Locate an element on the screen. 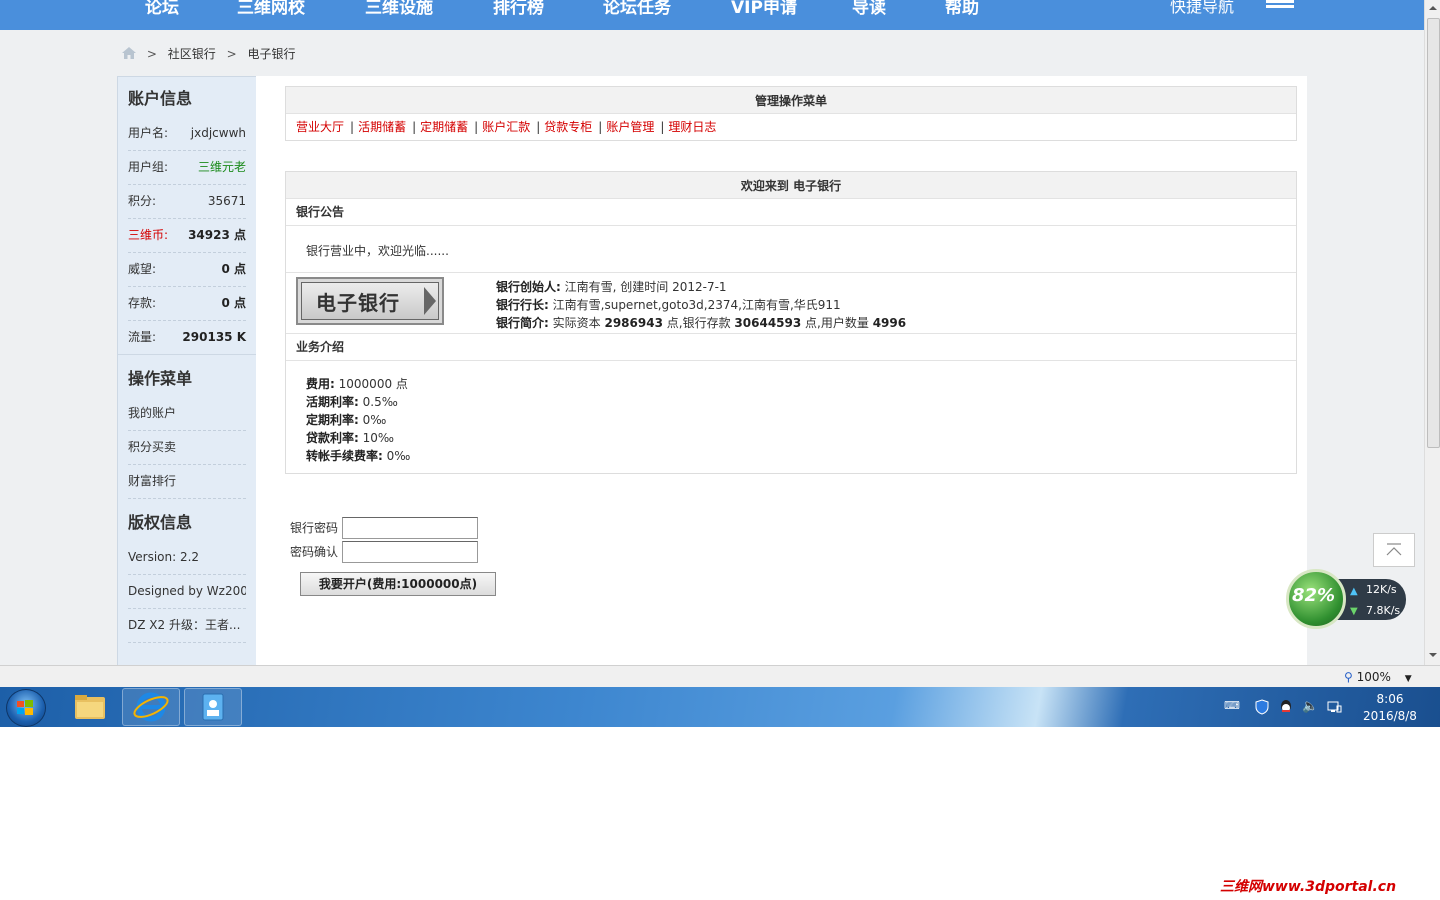 The image size is (1440, 900). current-rate-value: 0.5‰ is located at coordinates (380, 402).